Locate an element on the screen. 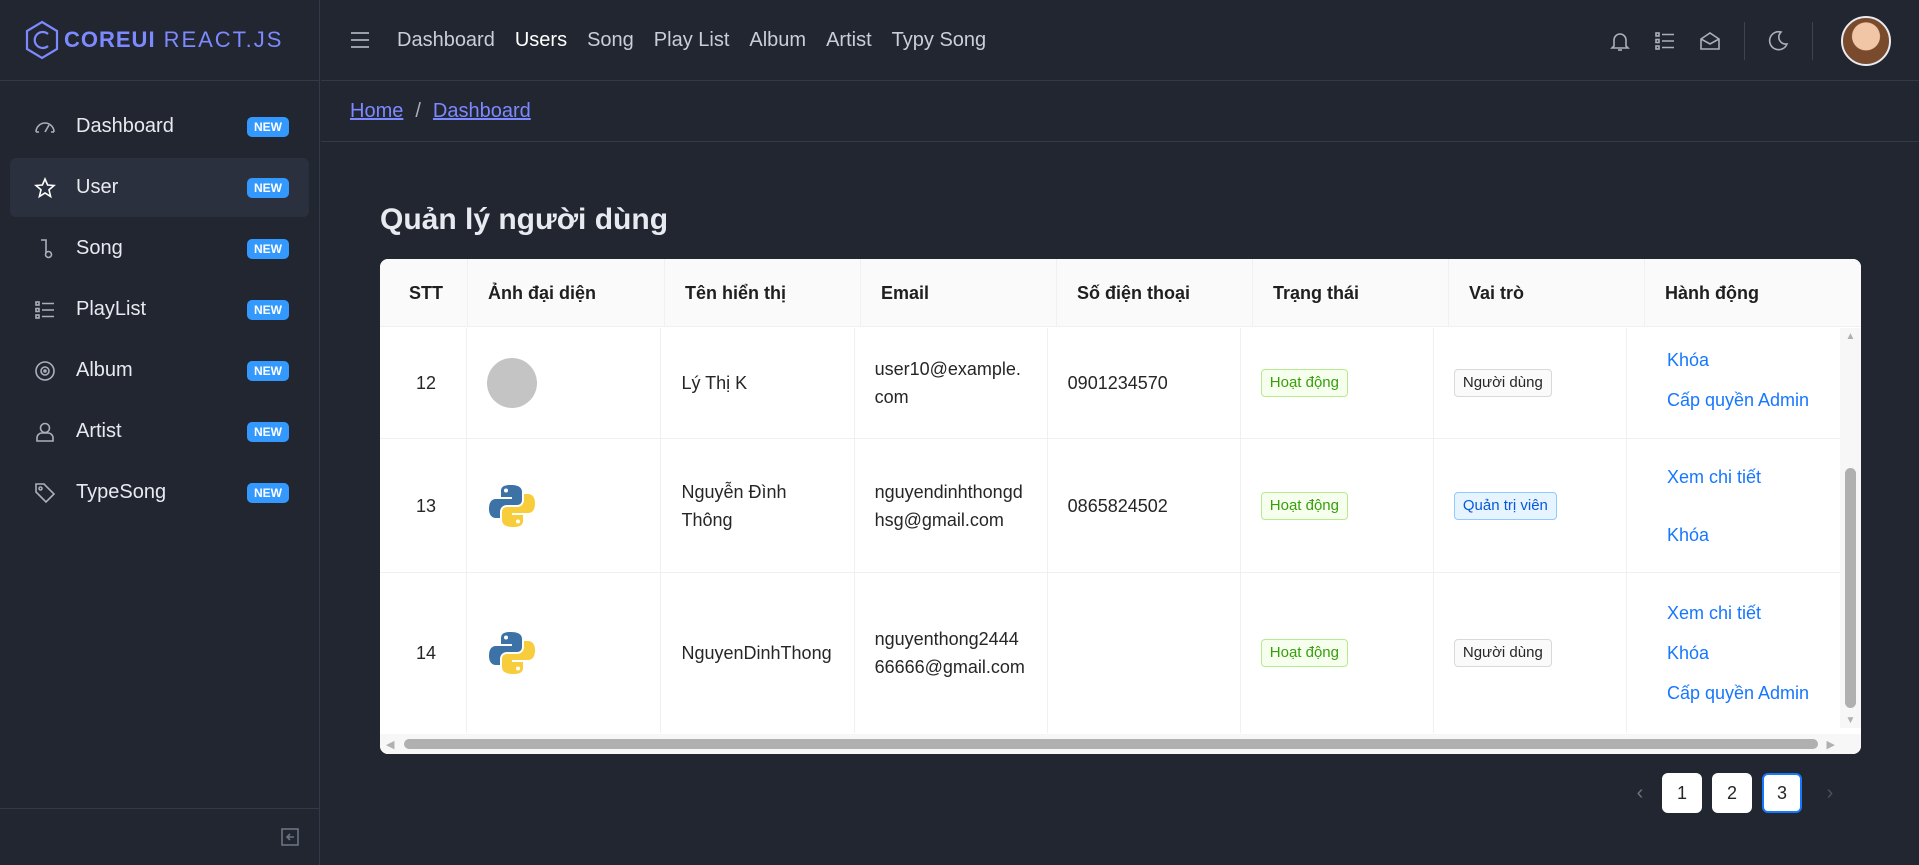  sidebar-item-dashboard: Dashboard NEW is located at coordinates (159, 126).